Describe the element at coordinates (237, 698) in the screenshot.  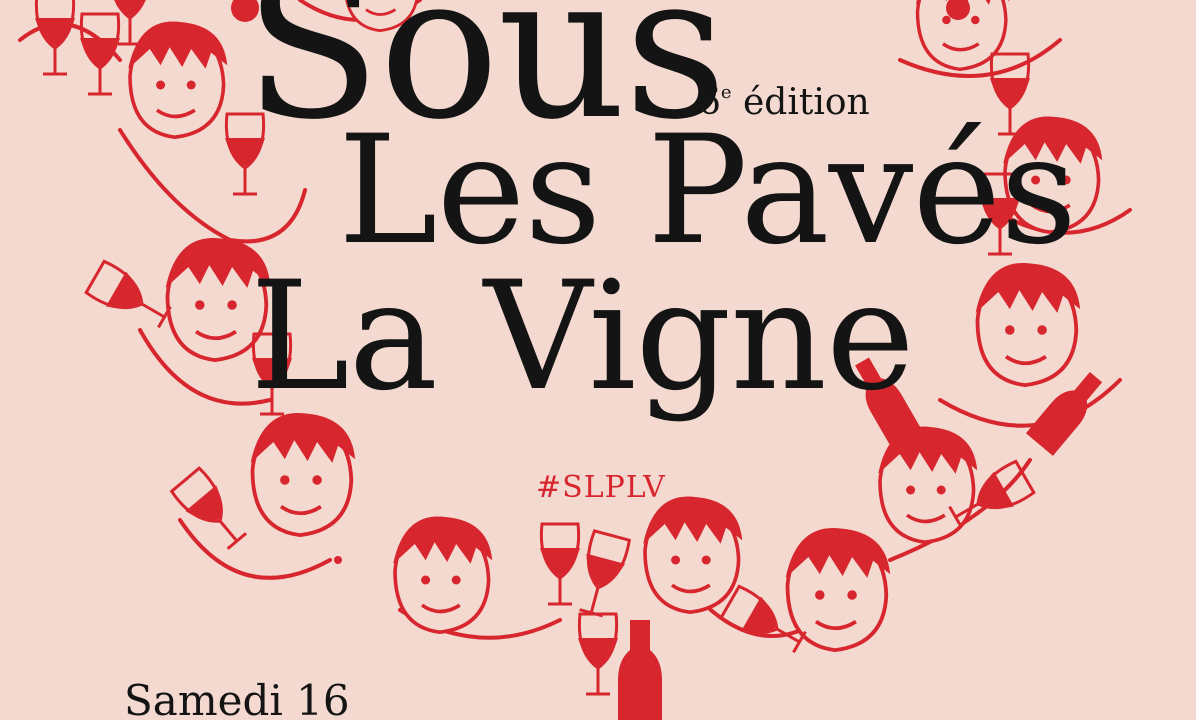
I see `event-date: Samedi 16` at that location.